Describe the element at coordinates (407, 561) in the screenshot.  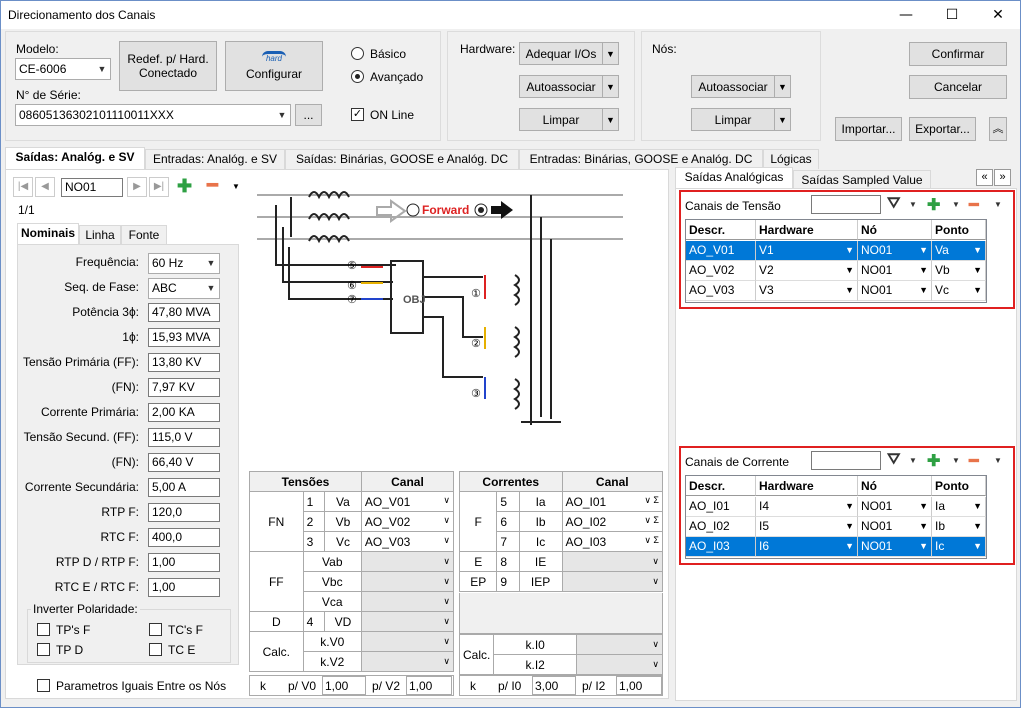
I see `vab-channel-select: ∨` at that location.